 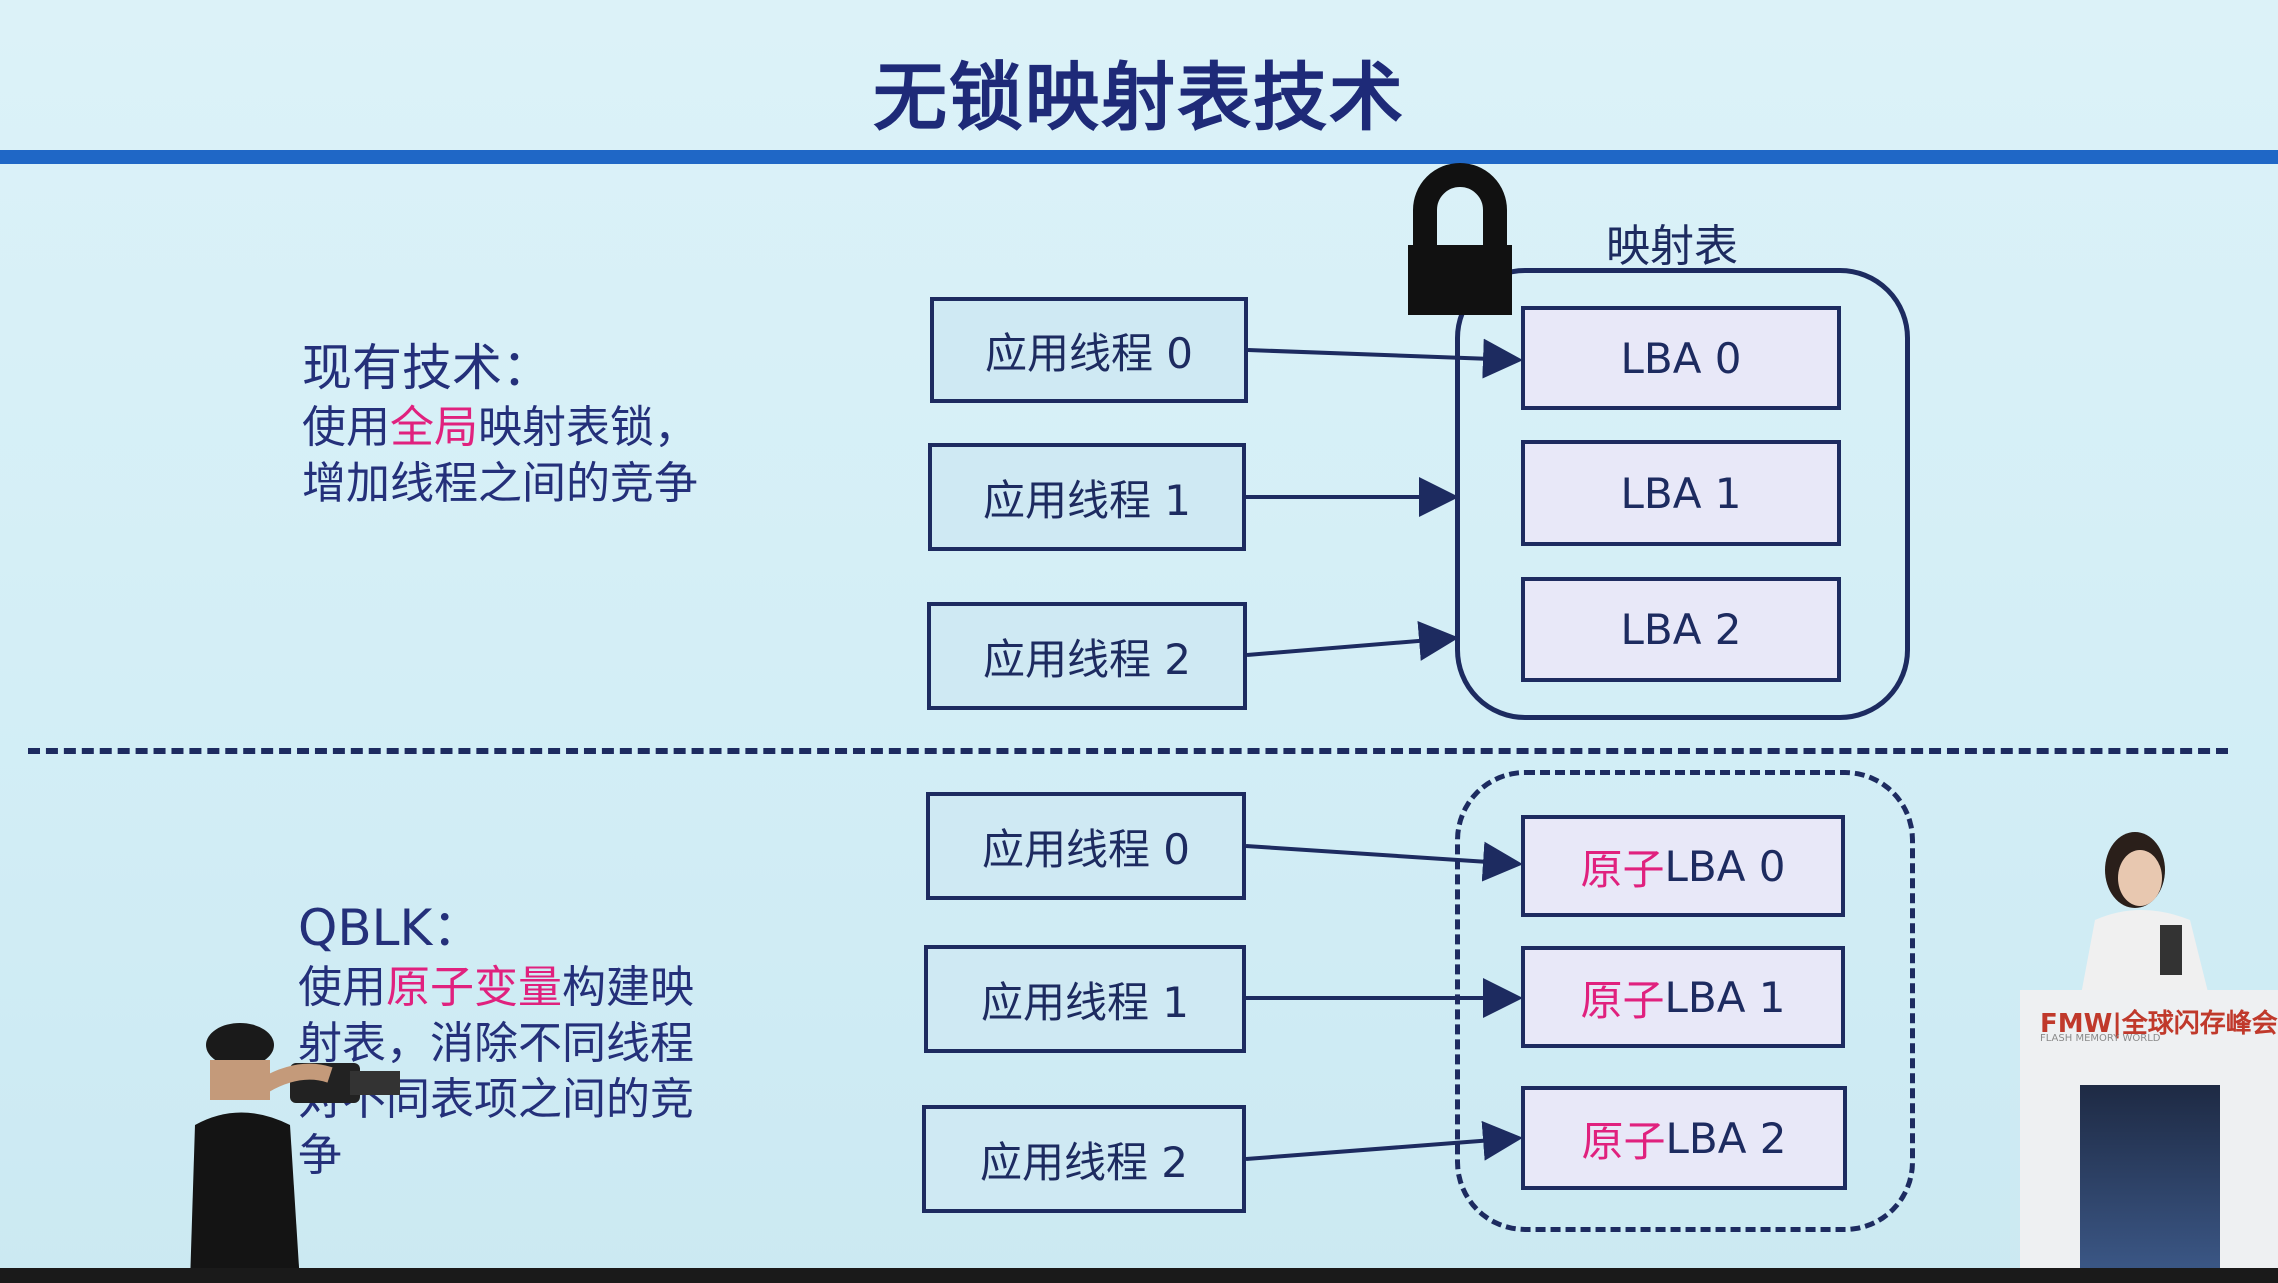 What do you see at coordinates (1384, 499) in the screenshot?
I see `top-arrows` at bounding box center [1384, 499].